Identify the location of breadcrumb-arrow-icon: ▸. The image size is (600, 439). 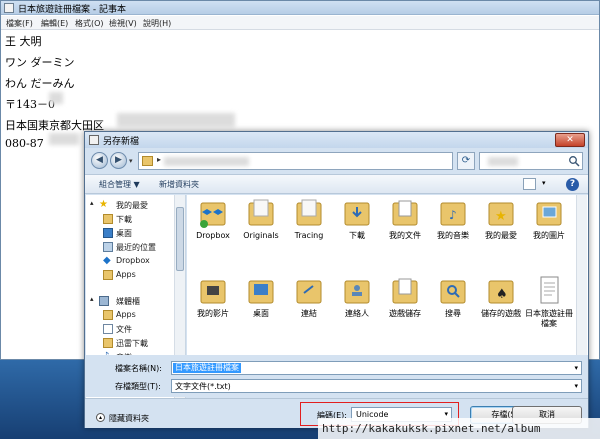
(159, 159).